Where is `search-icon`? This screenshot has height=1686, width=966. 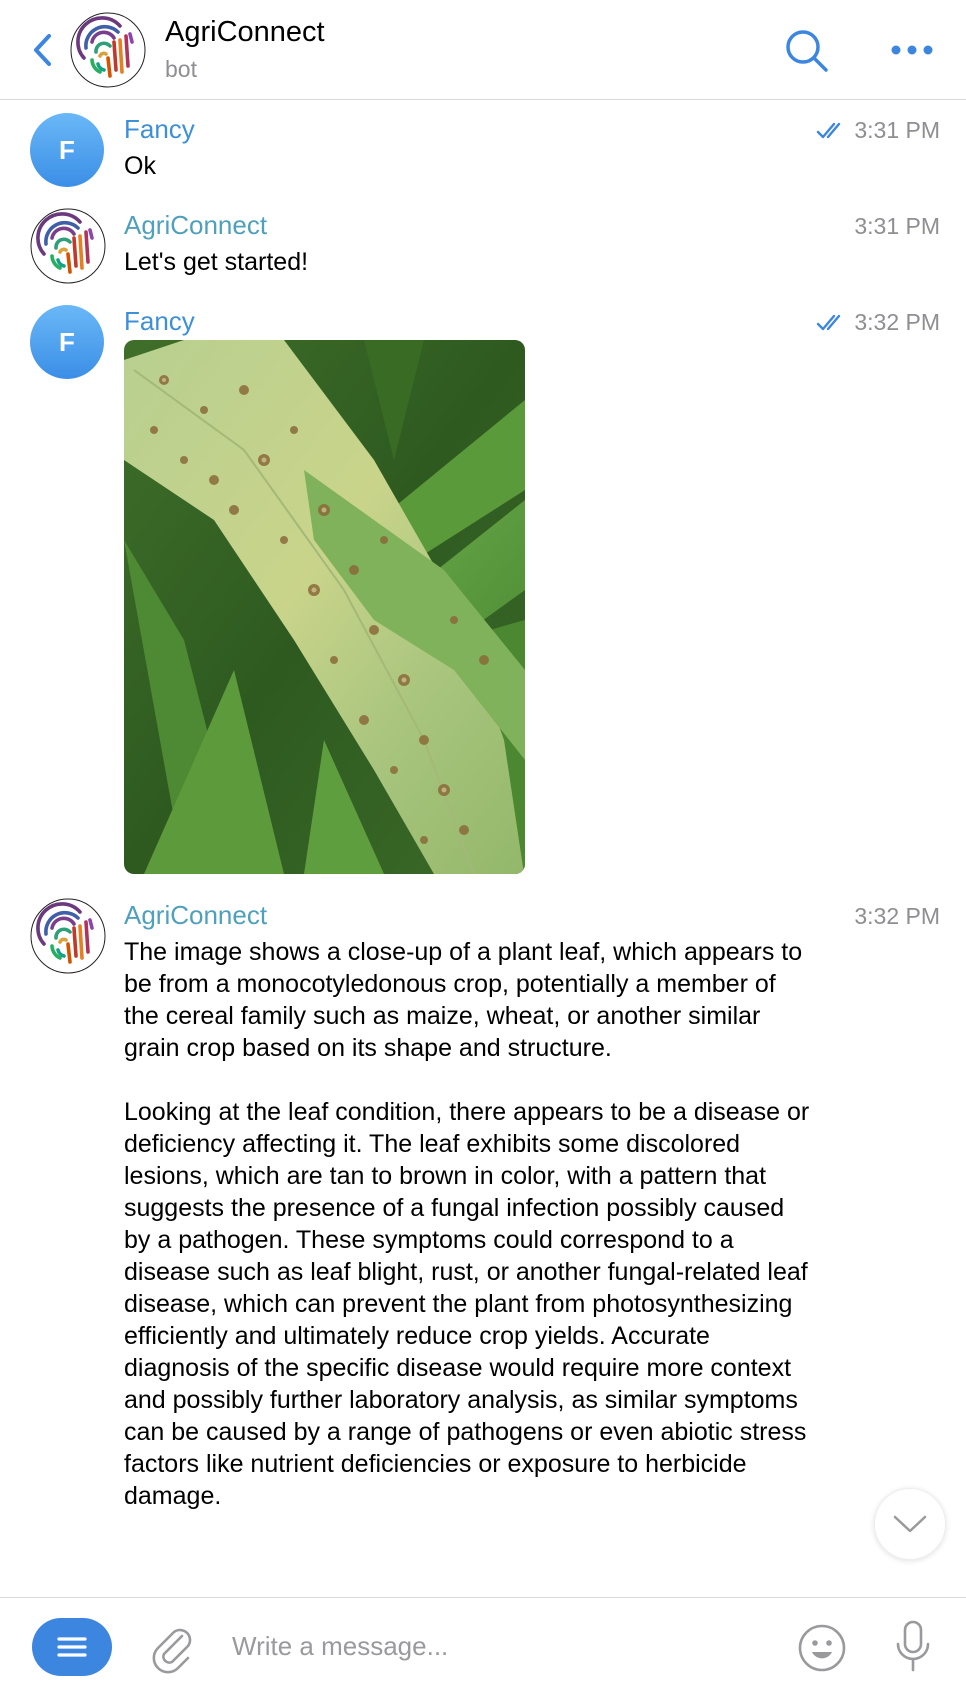
search-icon is located at coordinates (807, 51).